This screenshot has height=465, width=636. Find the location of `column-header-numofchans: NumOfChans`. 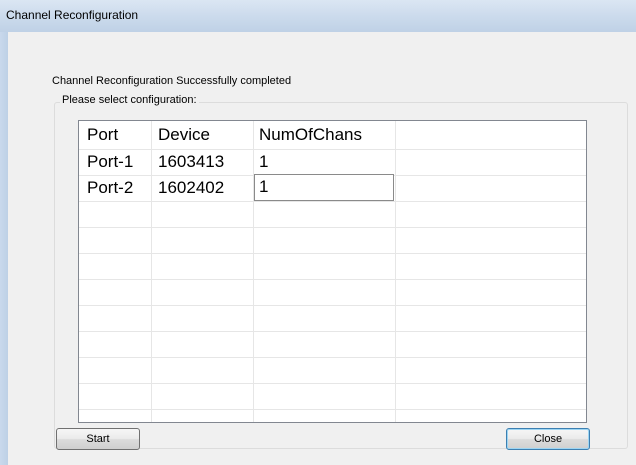

column-header-numofchans: NumOfChans is located at coordinates (310, 135).